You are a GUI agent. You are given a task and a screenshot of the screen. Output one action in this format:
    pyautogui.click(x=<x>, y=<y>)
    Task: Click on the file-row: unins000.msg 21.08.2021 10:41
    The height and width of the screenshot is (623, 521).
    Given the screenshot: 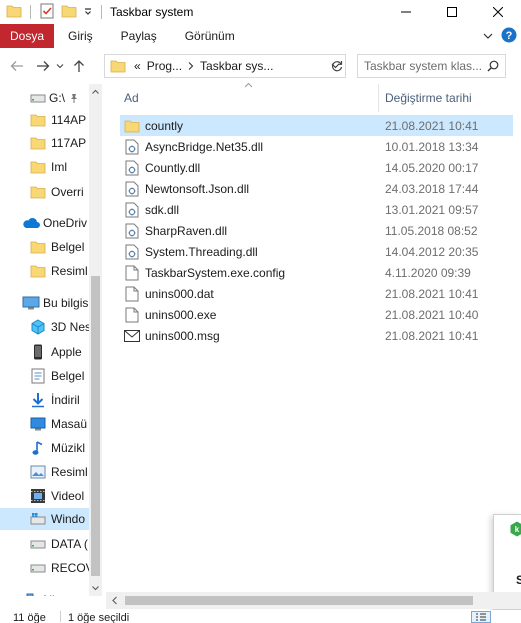 What is the action you would take?
    pyautogui.click(x=316, y=335)
    